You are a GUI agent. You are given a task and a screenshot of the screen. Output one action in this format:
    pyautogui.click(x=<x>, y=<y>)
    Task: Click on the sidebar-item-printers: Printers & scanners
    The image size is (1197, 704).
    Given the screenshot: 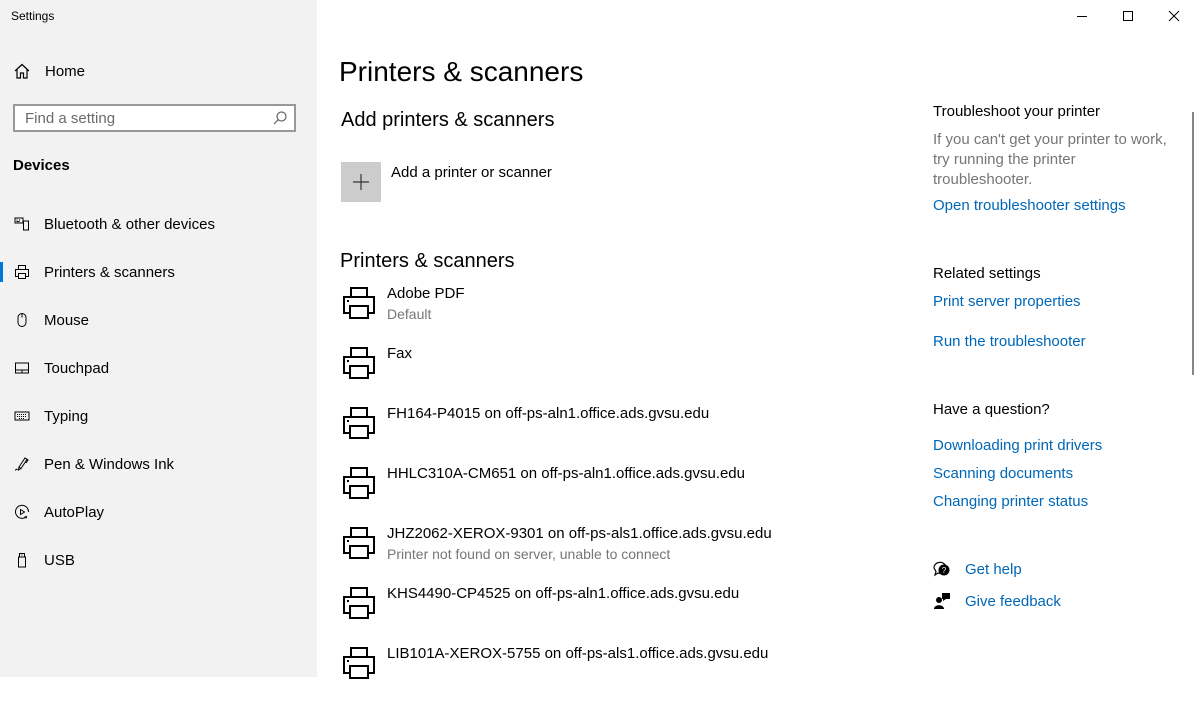 What is the action you would take?
    pyautogui.click(x=158, y=272)
    